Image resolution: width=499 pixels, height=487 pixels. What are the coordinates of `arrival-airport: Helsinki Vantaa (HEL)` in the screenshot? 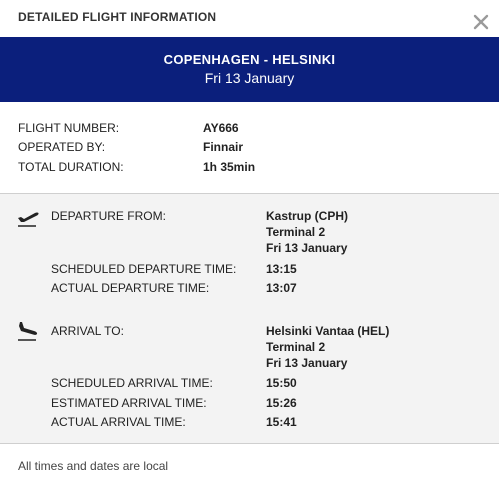 It's located at (328, 331).